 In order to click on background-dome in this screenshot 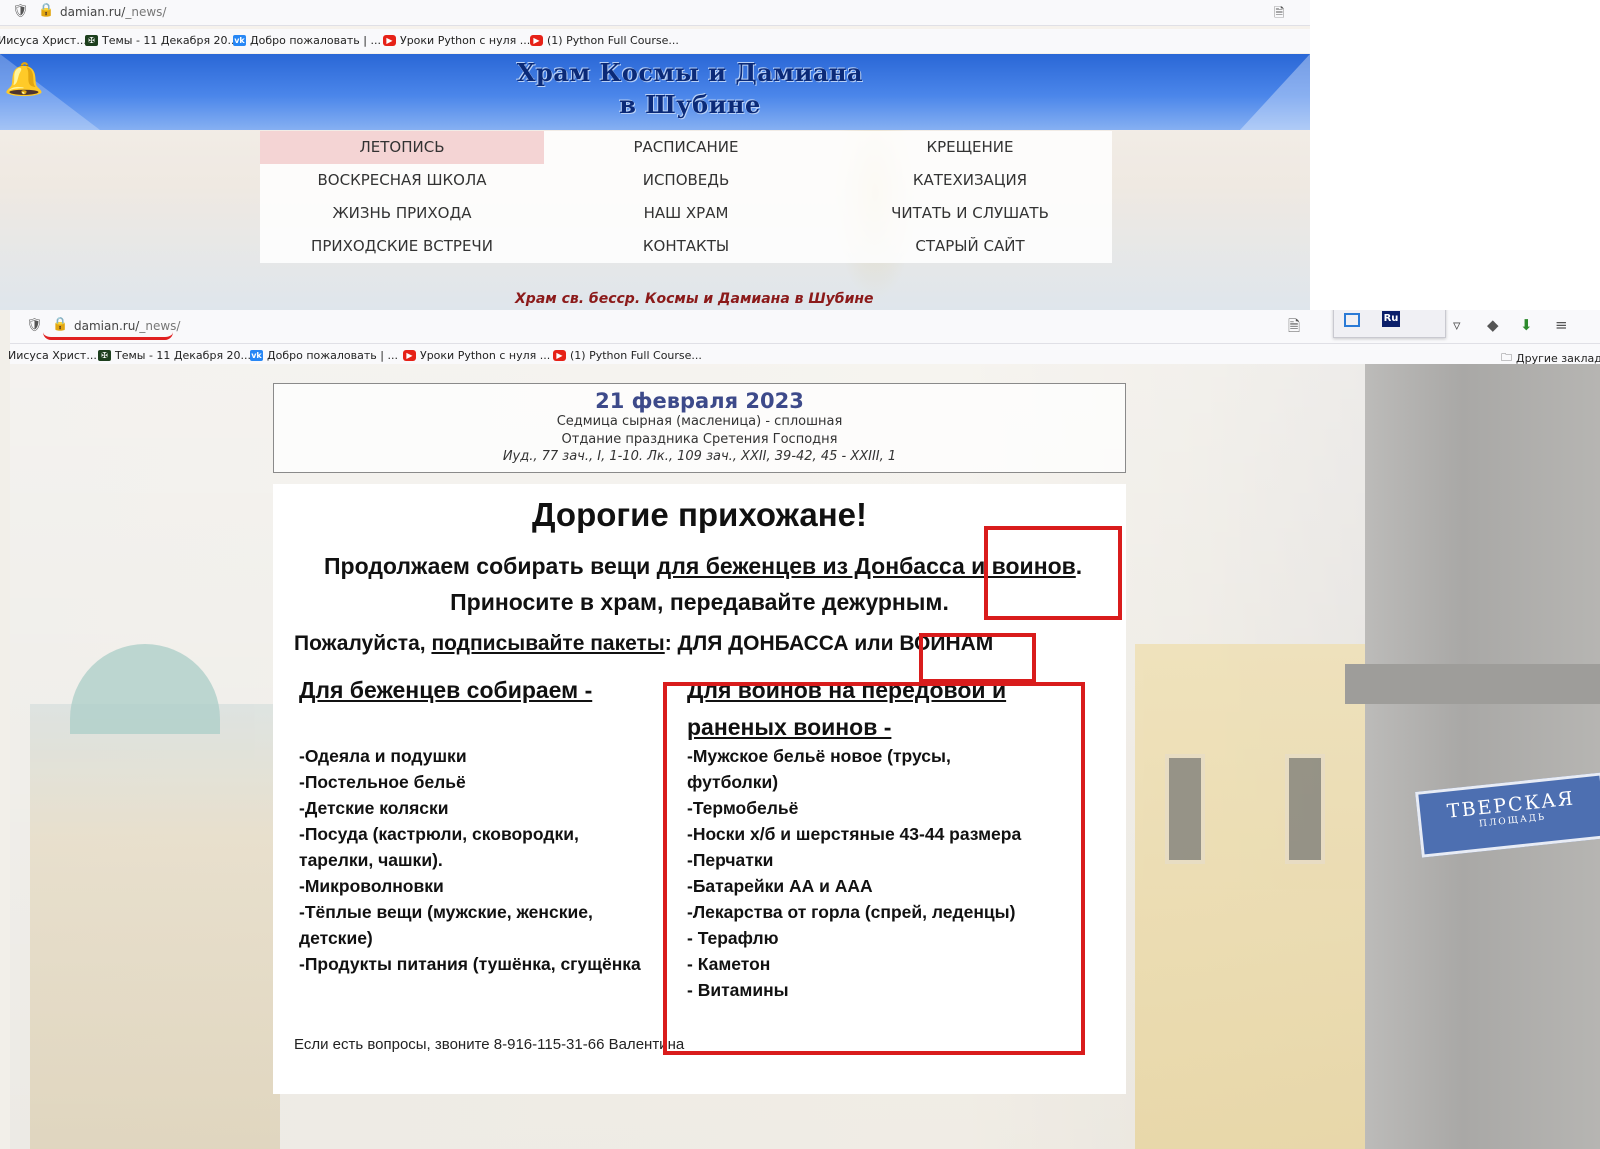, I will do `click(145, 689)`.